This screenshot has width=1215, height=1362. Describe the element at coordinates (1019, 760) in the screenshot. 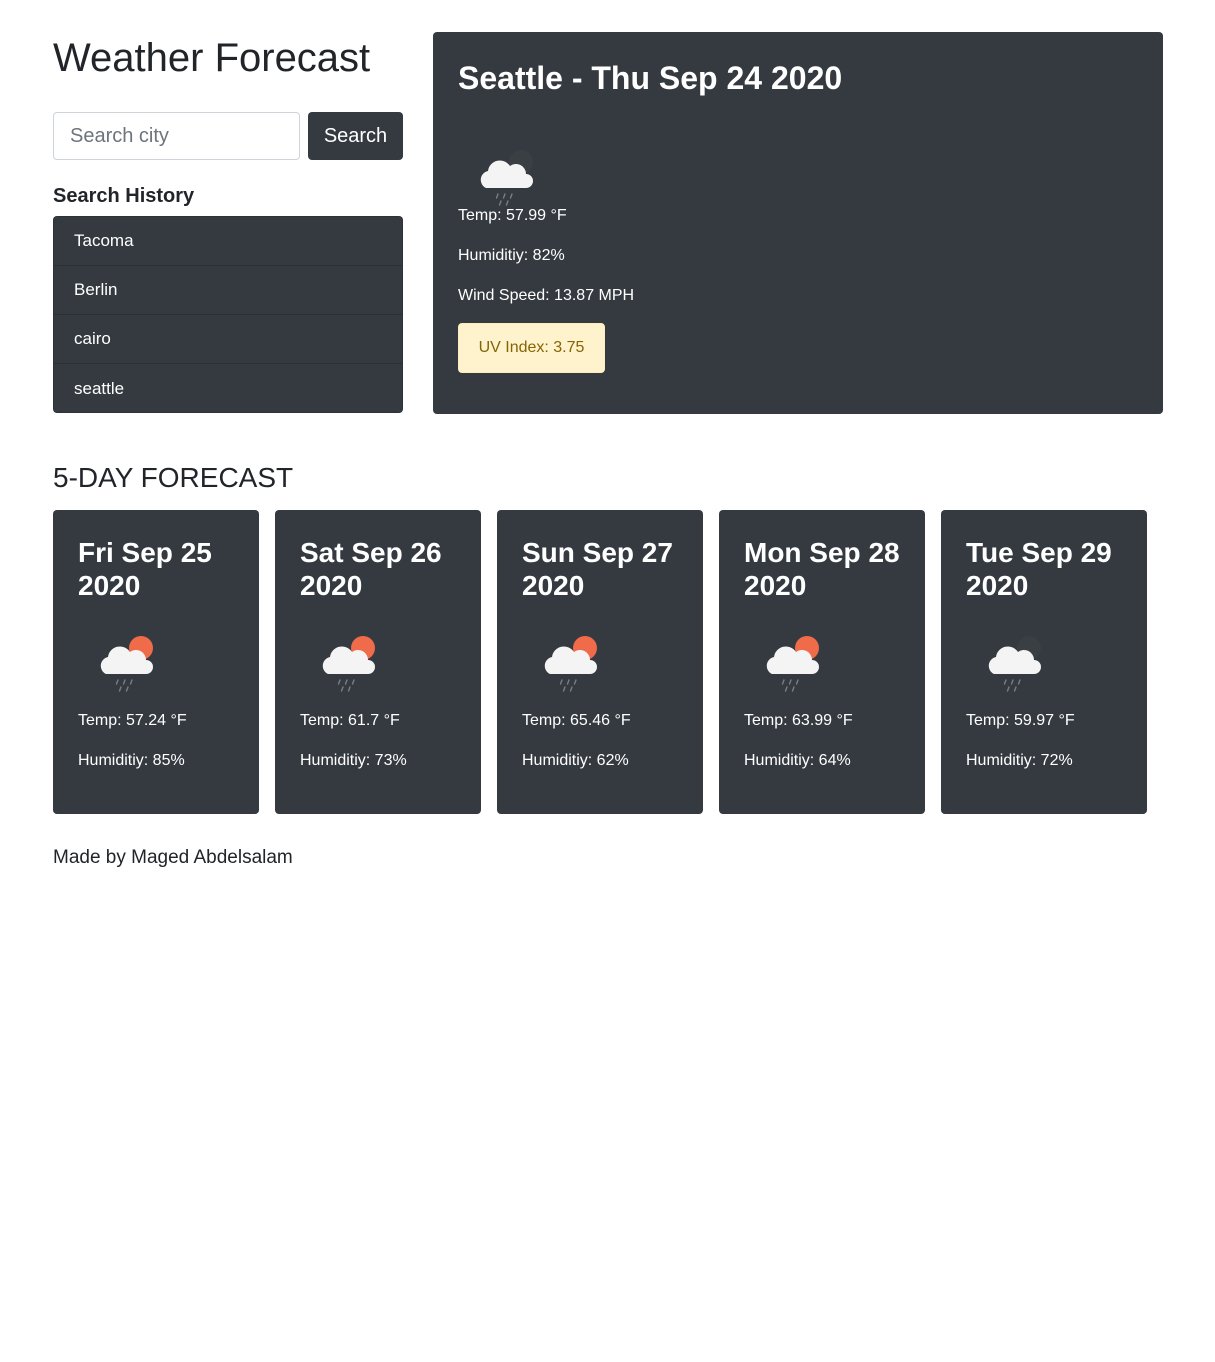

I see `forecast-humidity: Humiditiy: 72%` at that location.